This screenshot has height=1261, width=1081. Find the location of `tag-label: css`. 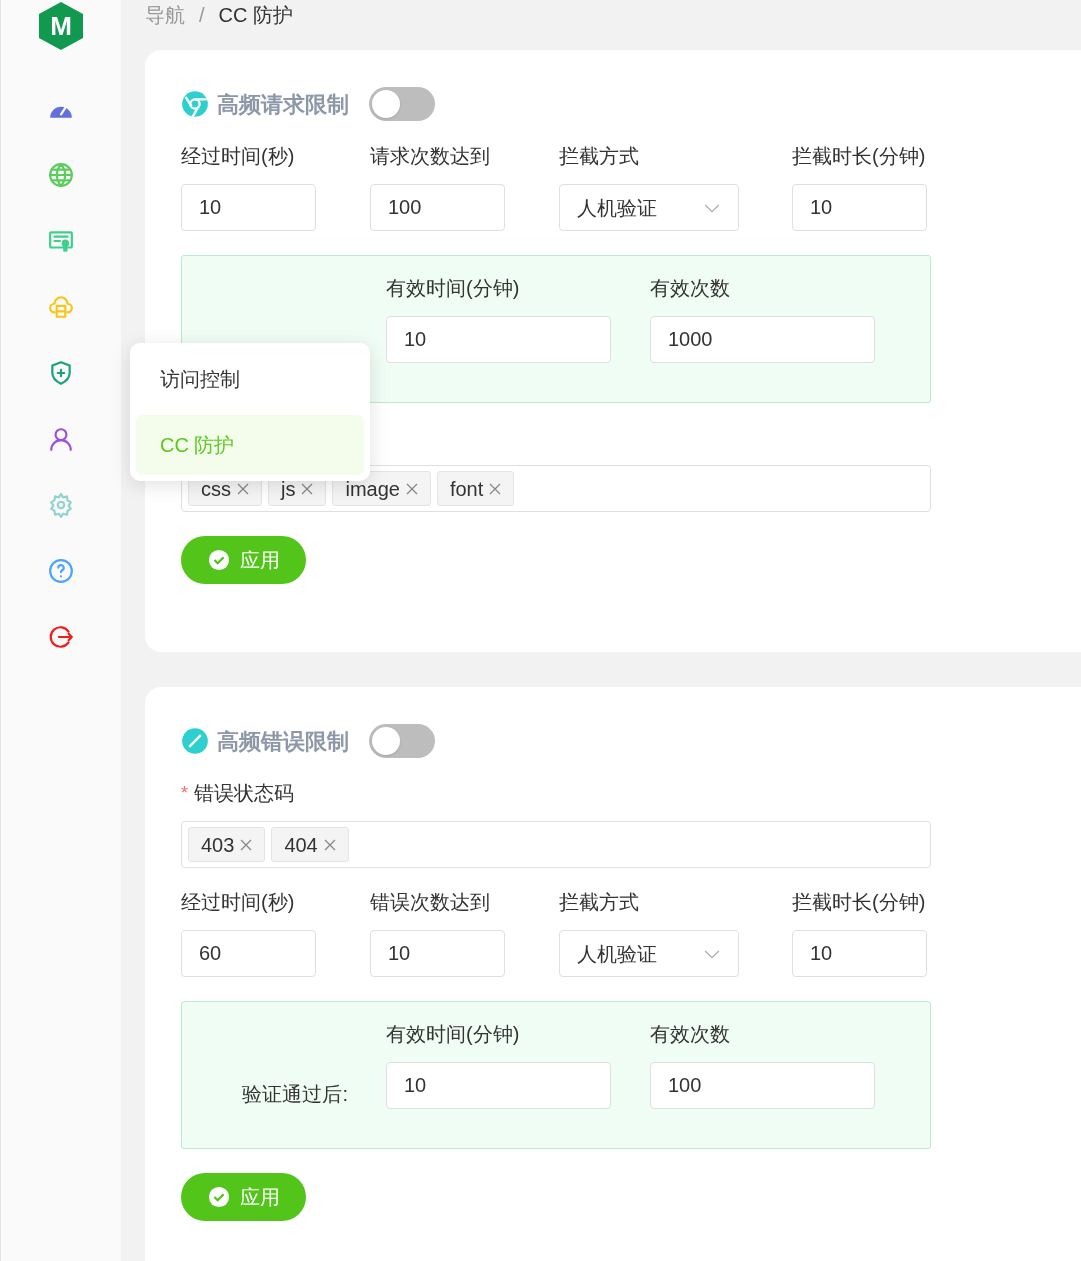

tag-label: css is located at coordinates (216, 489).